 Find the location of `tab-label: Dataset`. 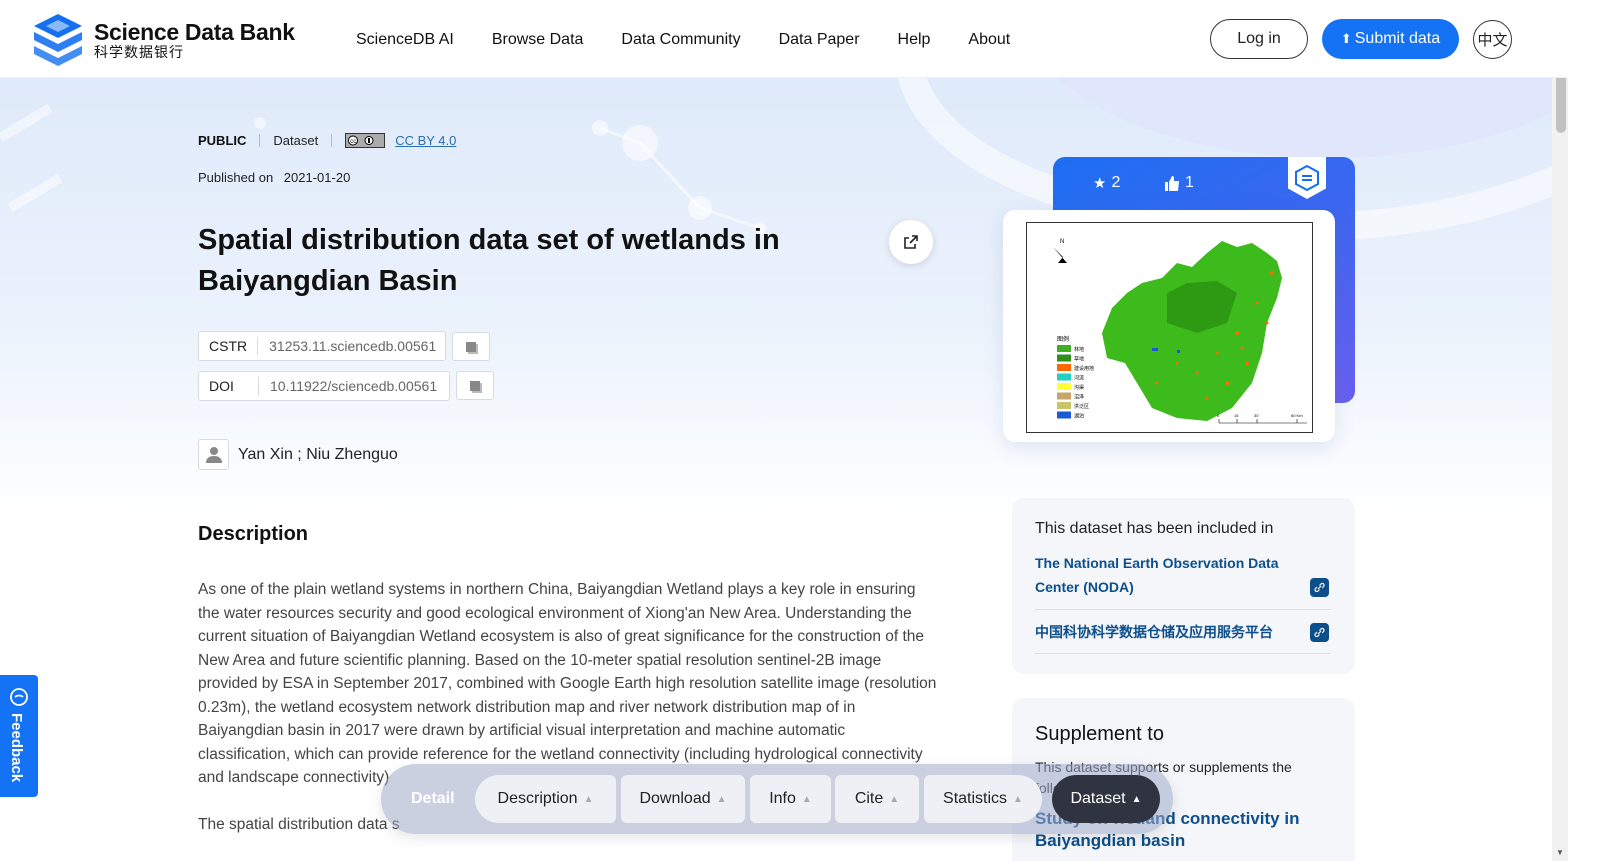

tab-label: Dataset is located at coordinates (1098, 798).